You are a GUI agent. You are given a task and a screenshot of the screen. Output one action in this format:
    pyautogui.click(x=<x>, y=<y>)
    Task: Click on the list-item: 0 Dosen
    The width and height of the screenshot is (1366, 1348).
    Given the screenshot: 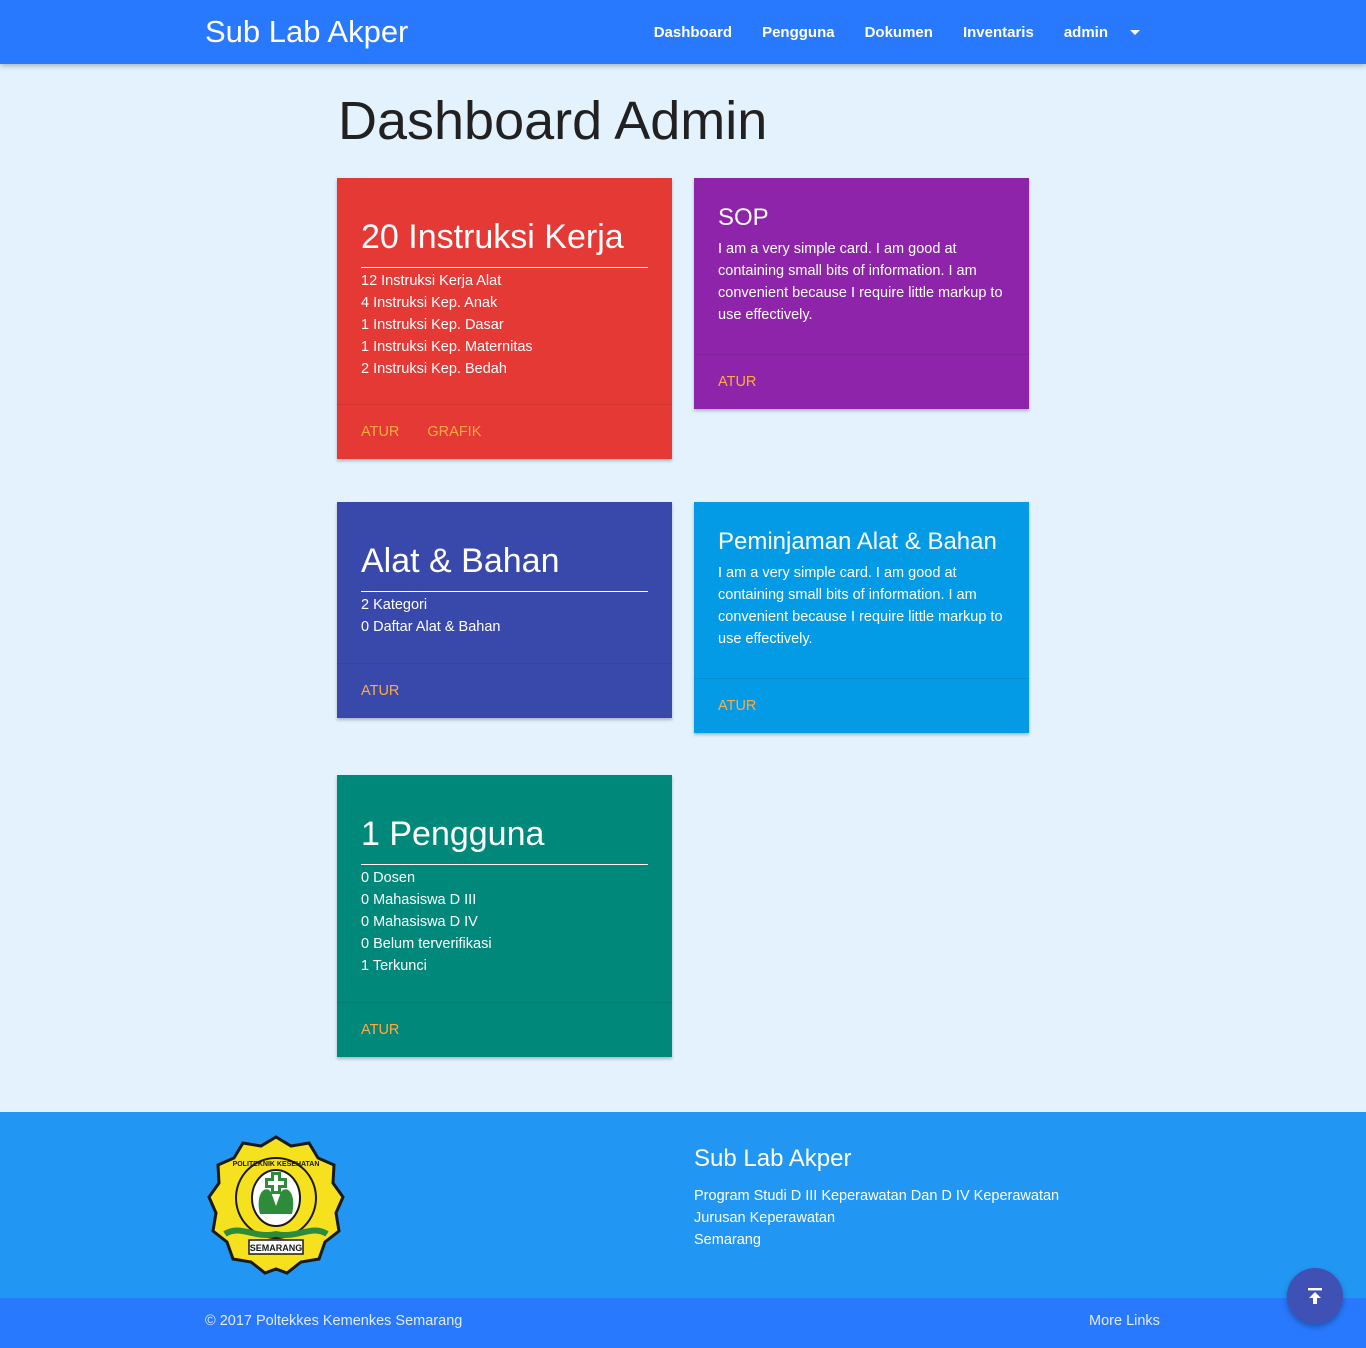 What is the action you would take?
    pyautogui.click(x=388, y=878)
    